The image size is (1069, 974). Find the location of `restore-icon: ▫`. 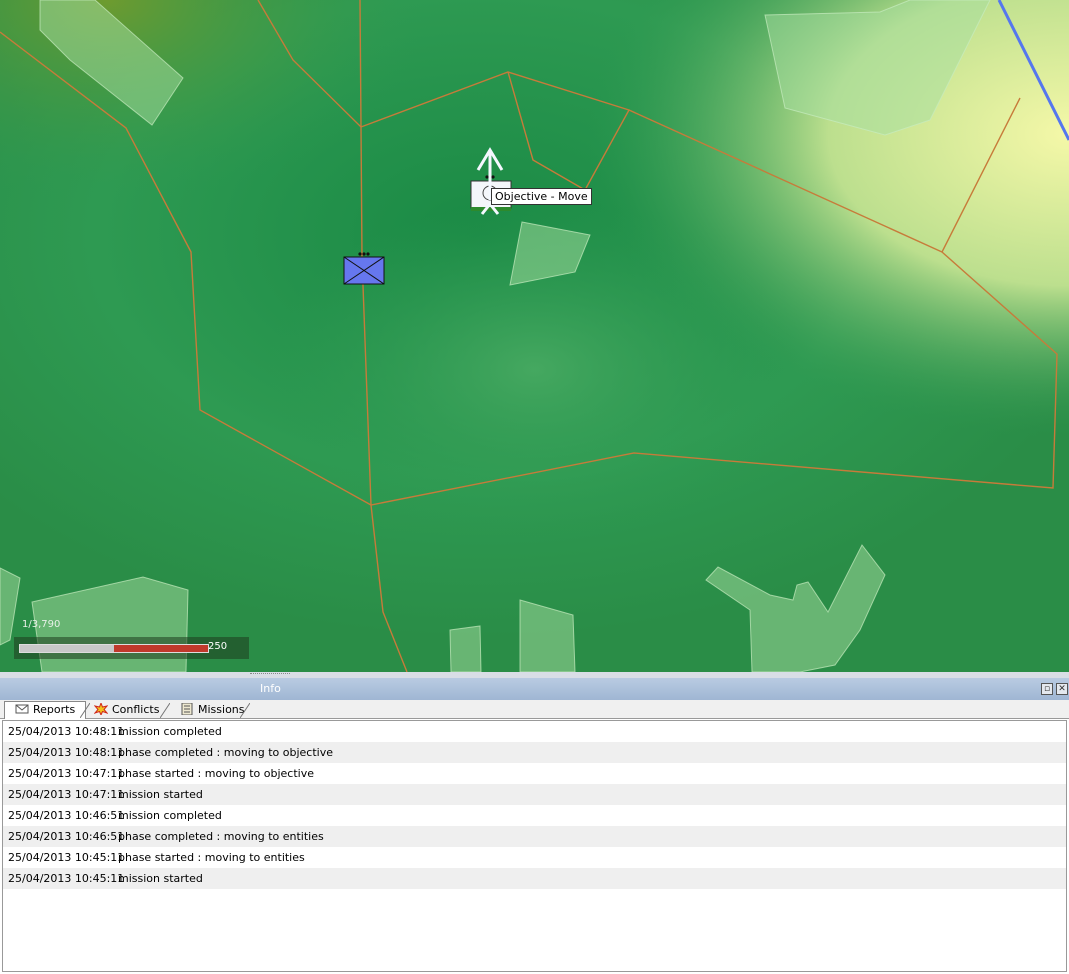

restore-icon: ▫ is located at coordinates (1047, 689).